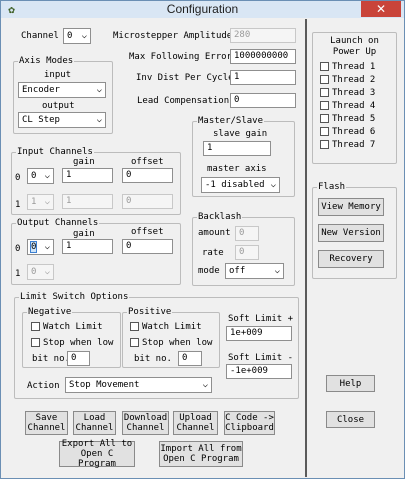 This screenshot has height=479, width=405. Describe the element at coordinates (261, 358) in the screenshot. I see `soft-limit-minus-label: Soft Limit -` at that location.